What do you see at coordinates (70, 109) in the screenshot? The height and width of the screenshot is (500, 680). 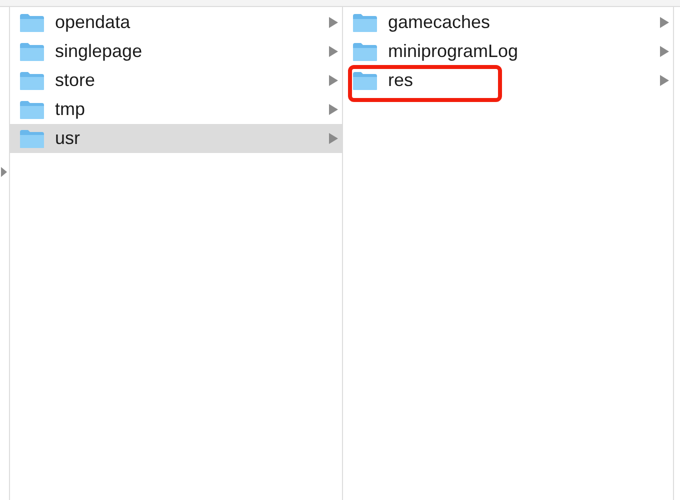 I see `folder-name: tmp` at bounding box center [70, 109].